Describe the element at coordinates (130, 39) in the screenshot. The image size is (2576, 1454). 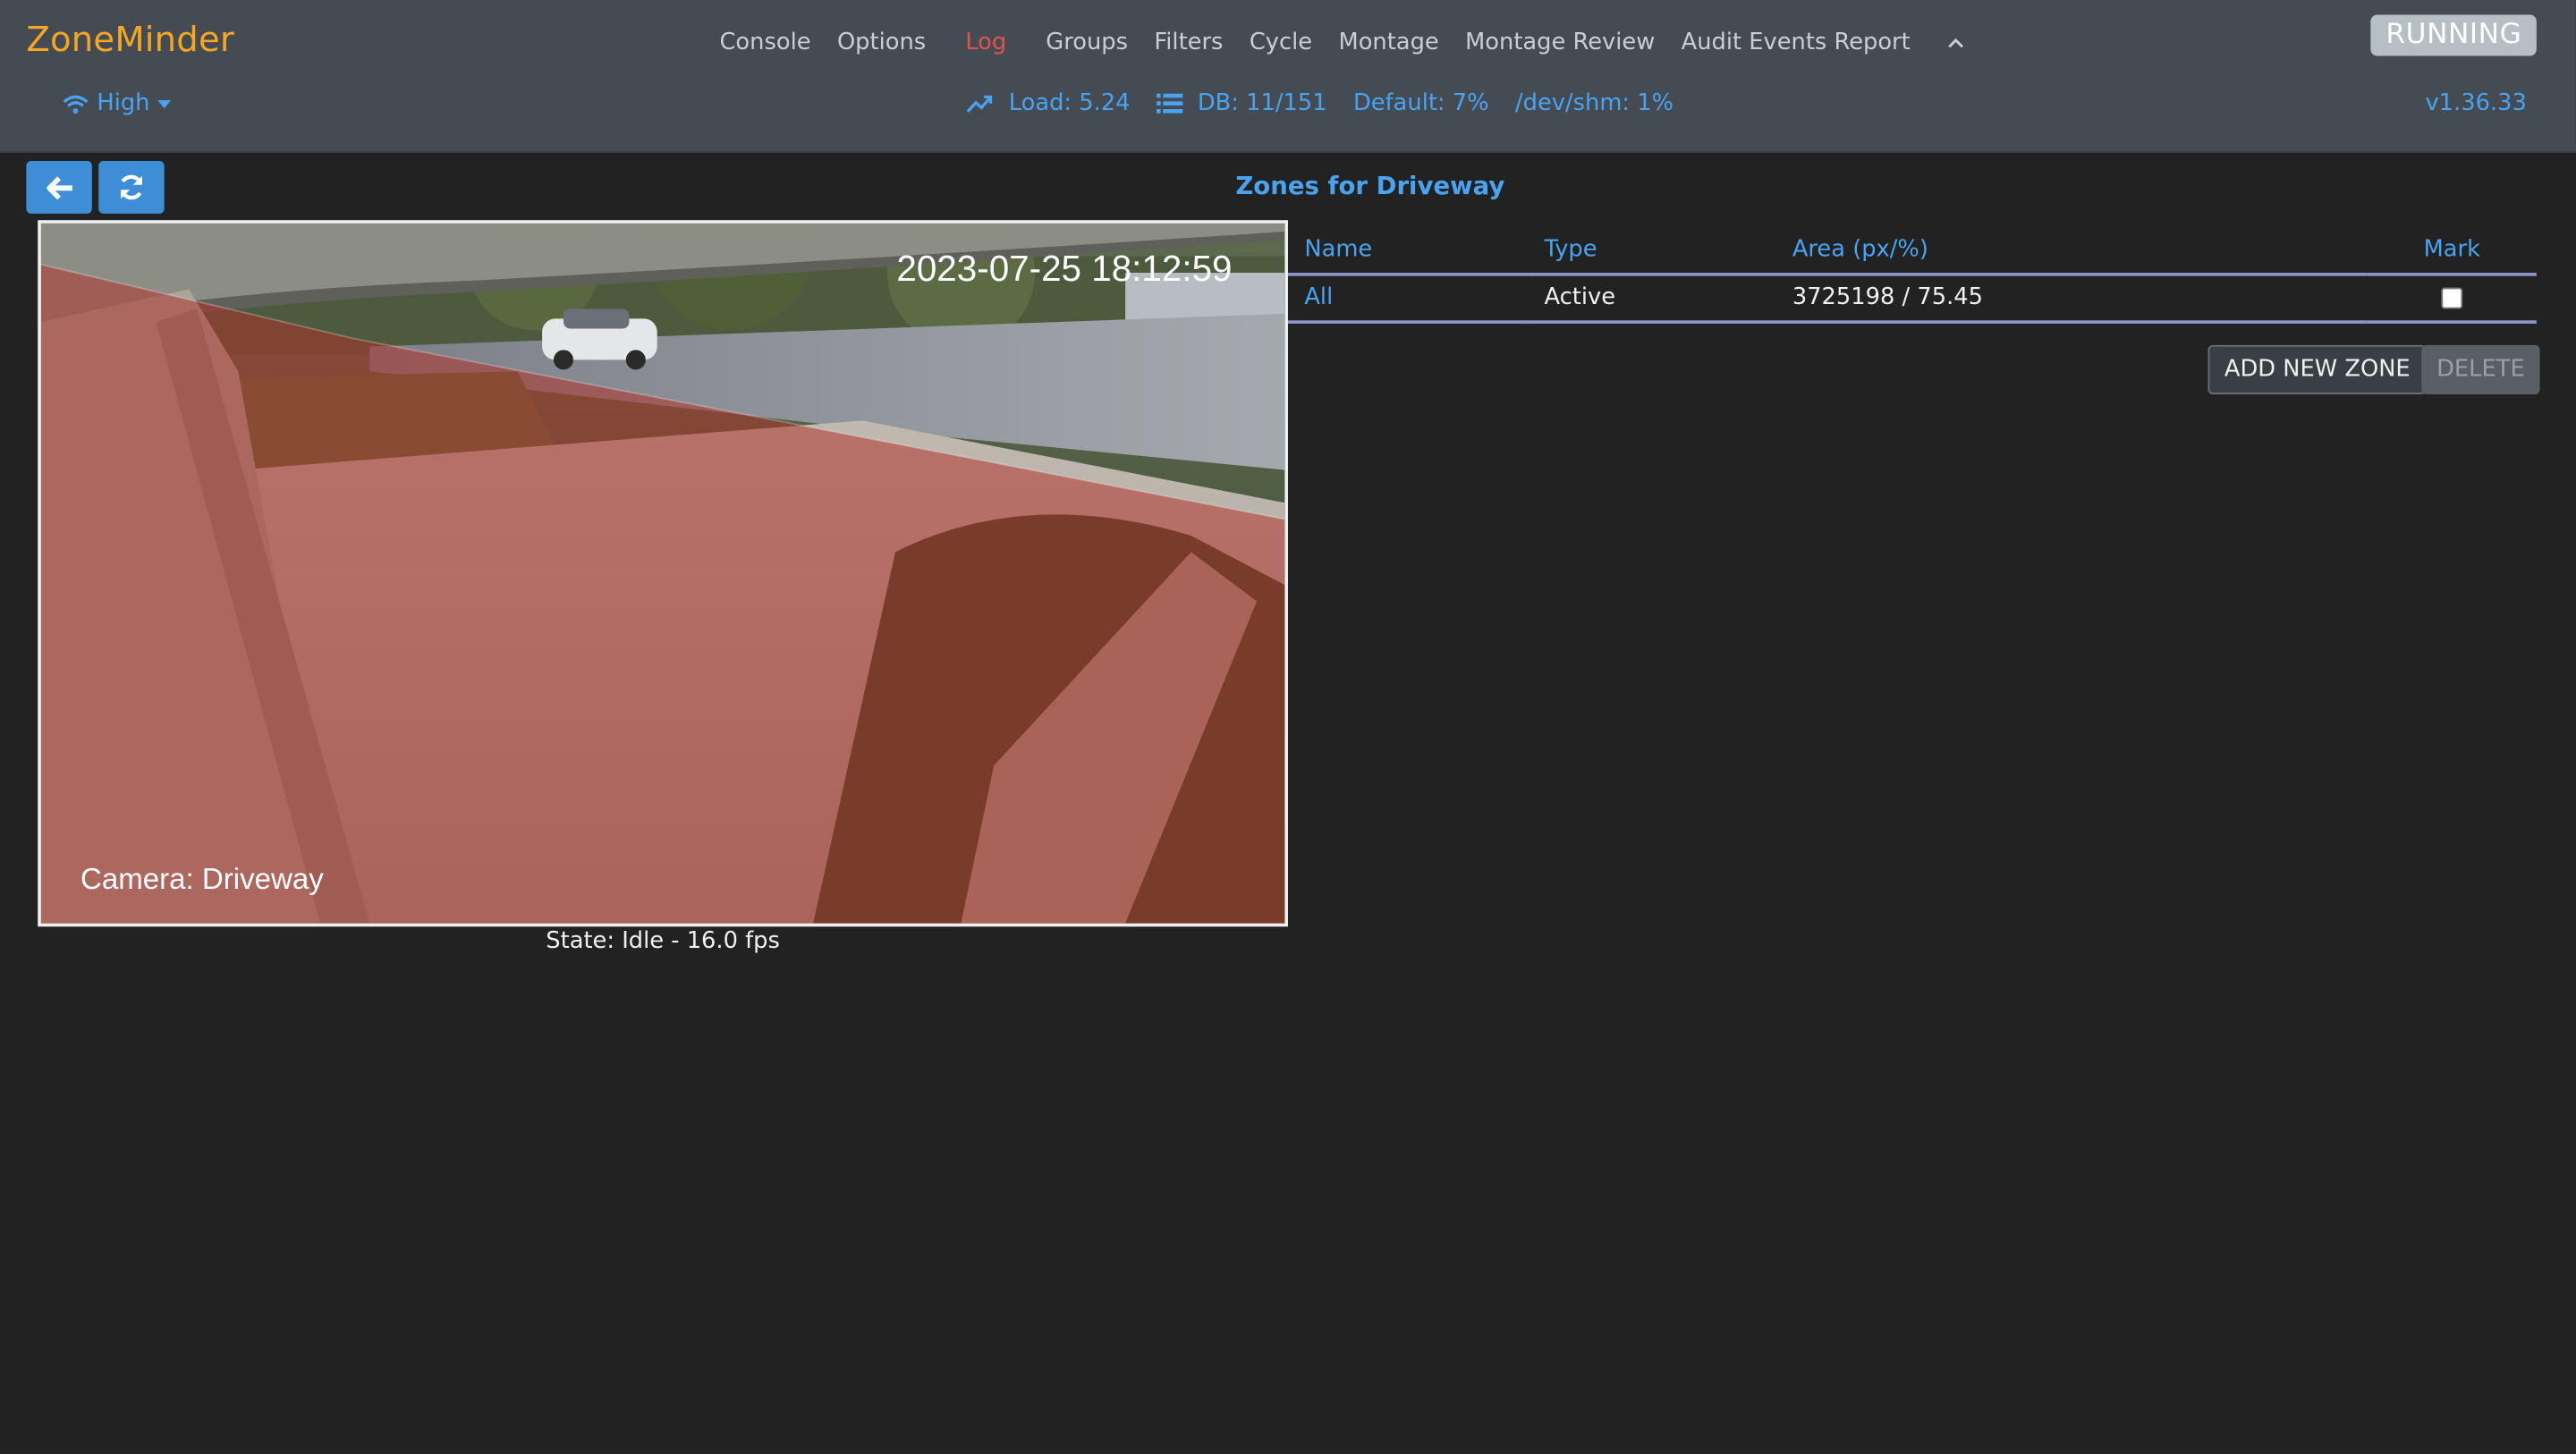
I see `brand-logo: ZoneMinder` at that location.